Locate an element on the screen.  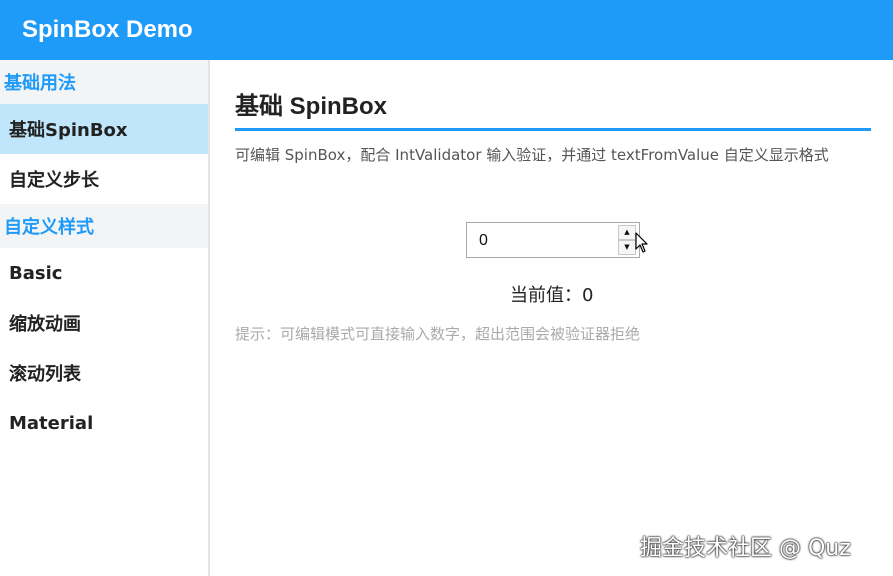
sidebar-item-custom-step: 自定义步长 is located at coordinates (104, 179).